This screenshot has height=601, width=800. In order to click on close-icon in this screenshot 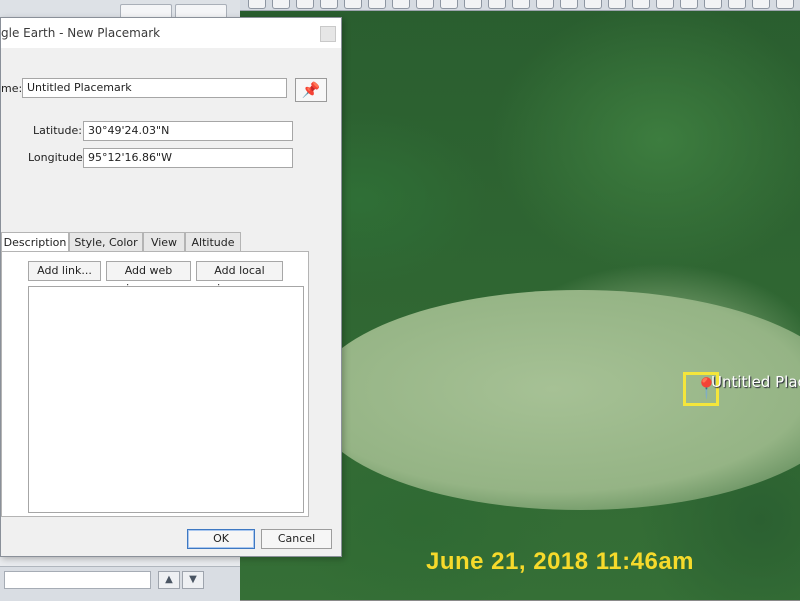, I will do `click(328, 34)`.